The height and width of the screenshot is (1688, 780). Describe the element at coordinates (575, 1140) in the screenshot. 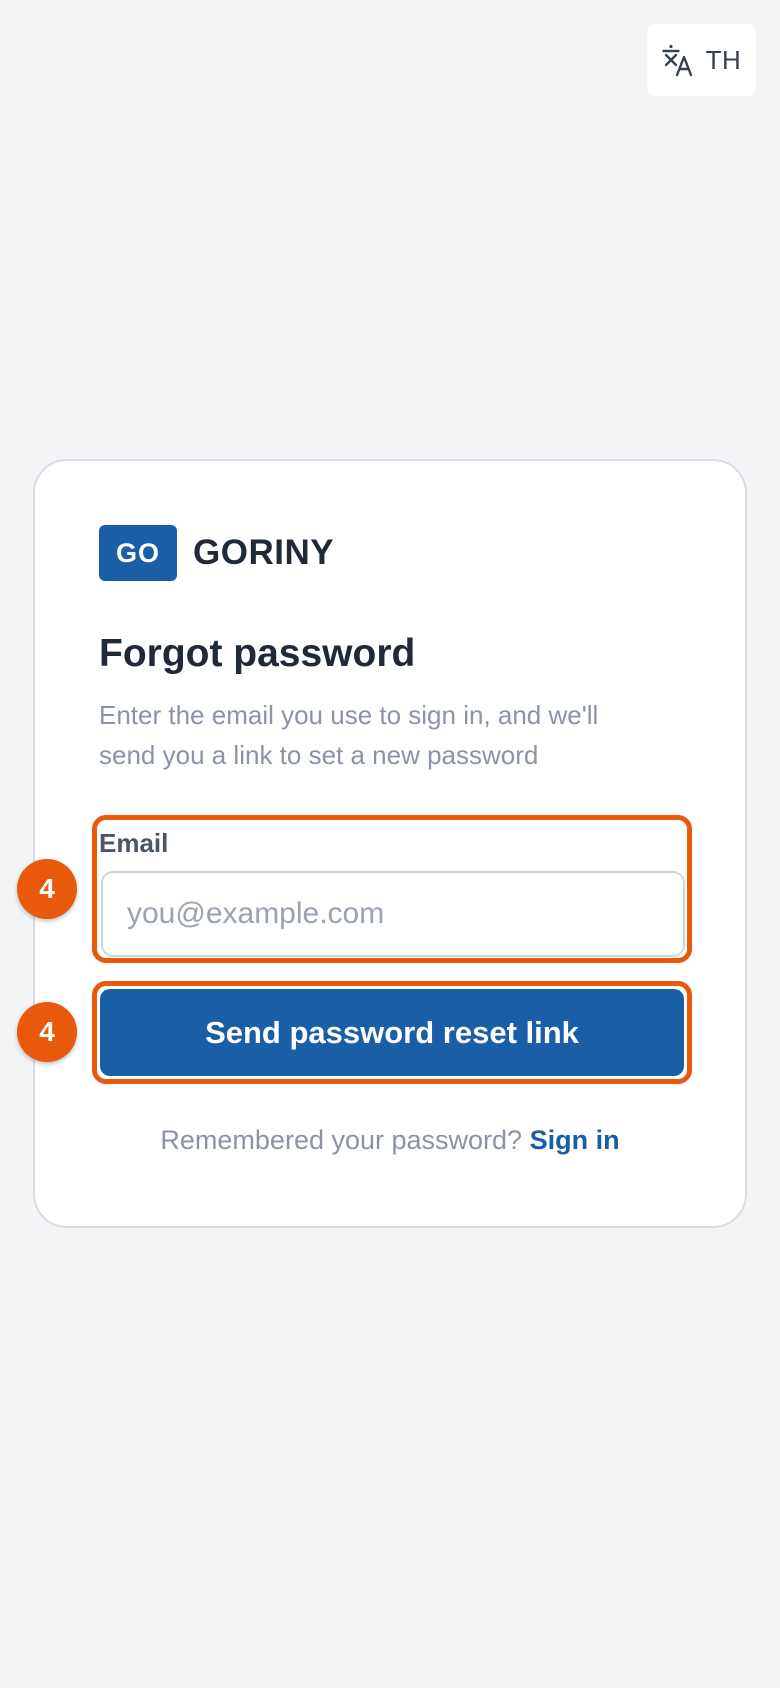

I see `sign-in-link: Sign in` at that location.